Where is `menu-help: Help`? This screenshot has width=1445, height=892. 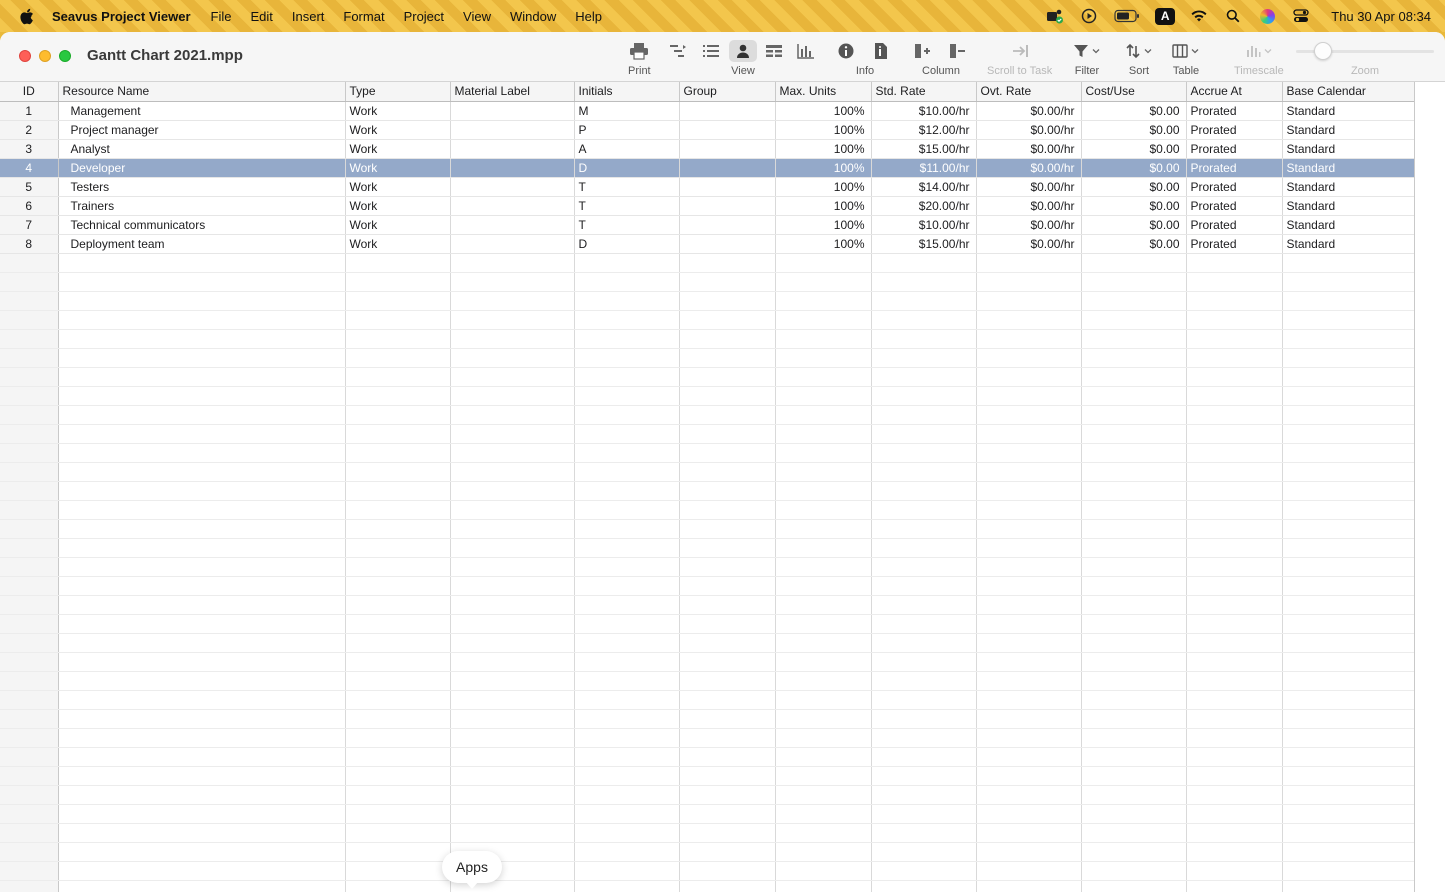 menu-help: Help is located at coordinates (588, 16).